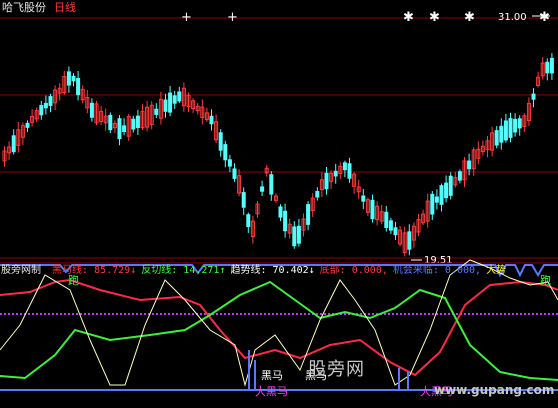 This screenshot has height=408, width=558. I want to click on indicator-item: 大势, so click(496, 270).